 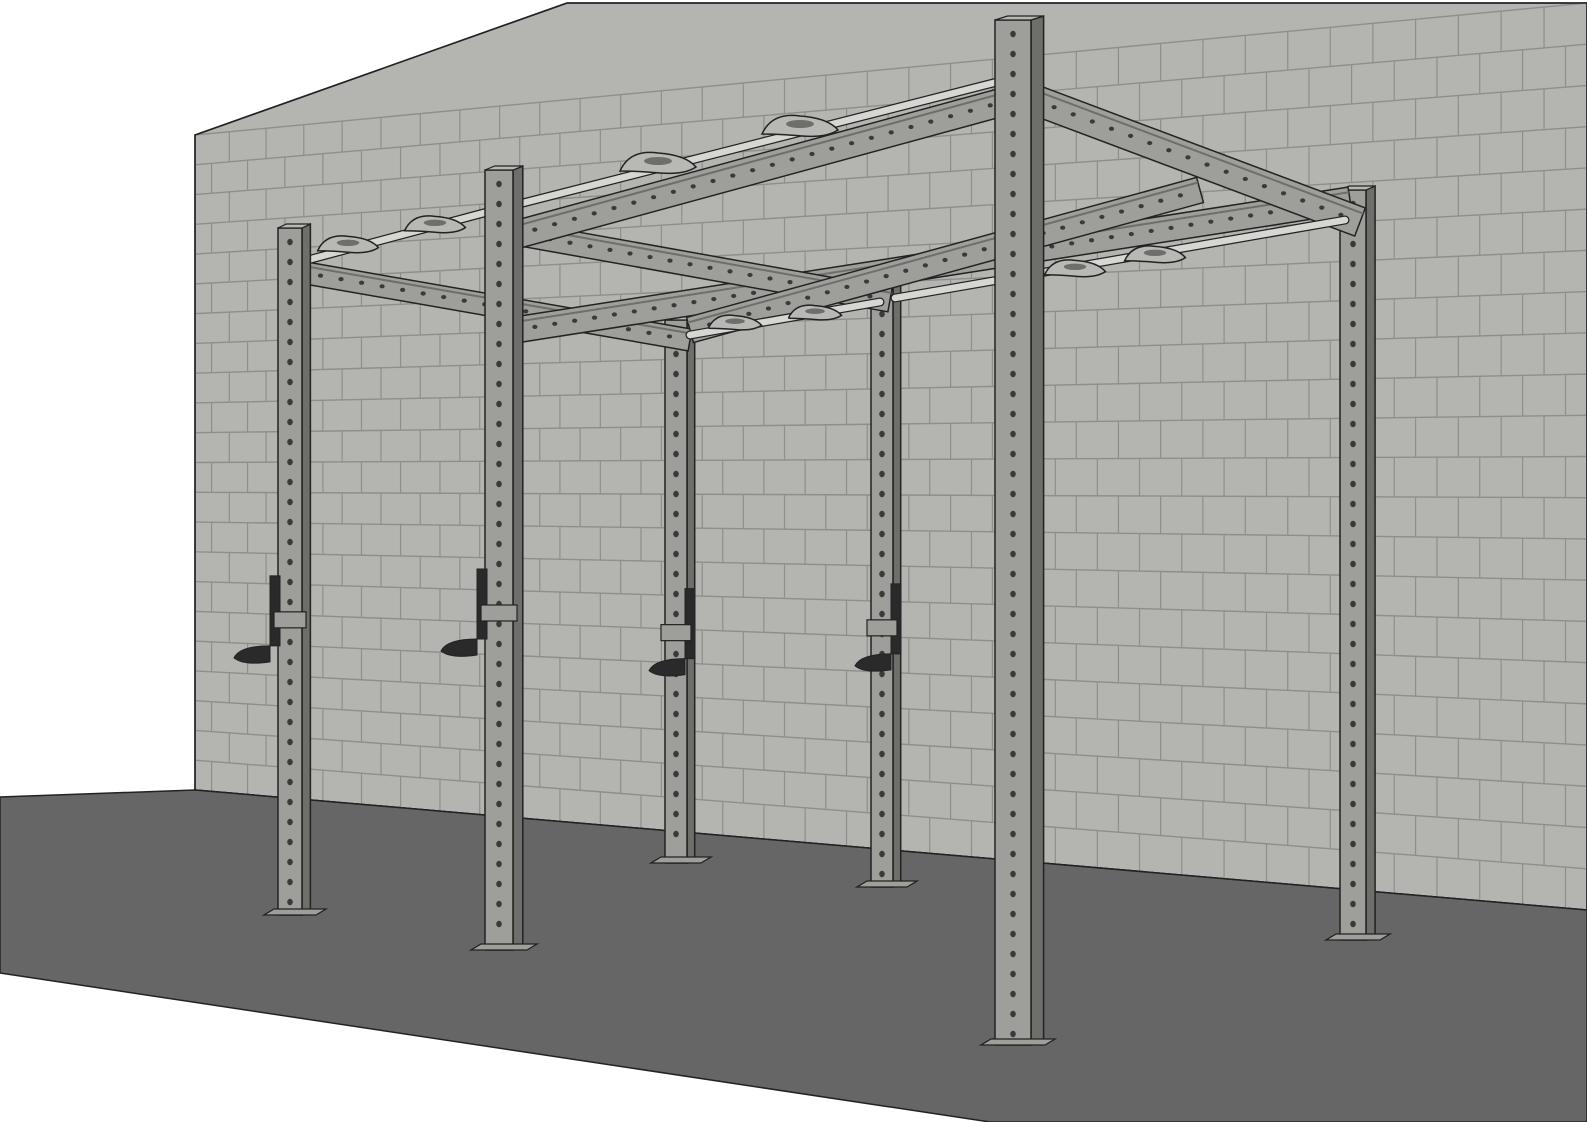 I want to click on upright-face, so click(x=290, y=571).